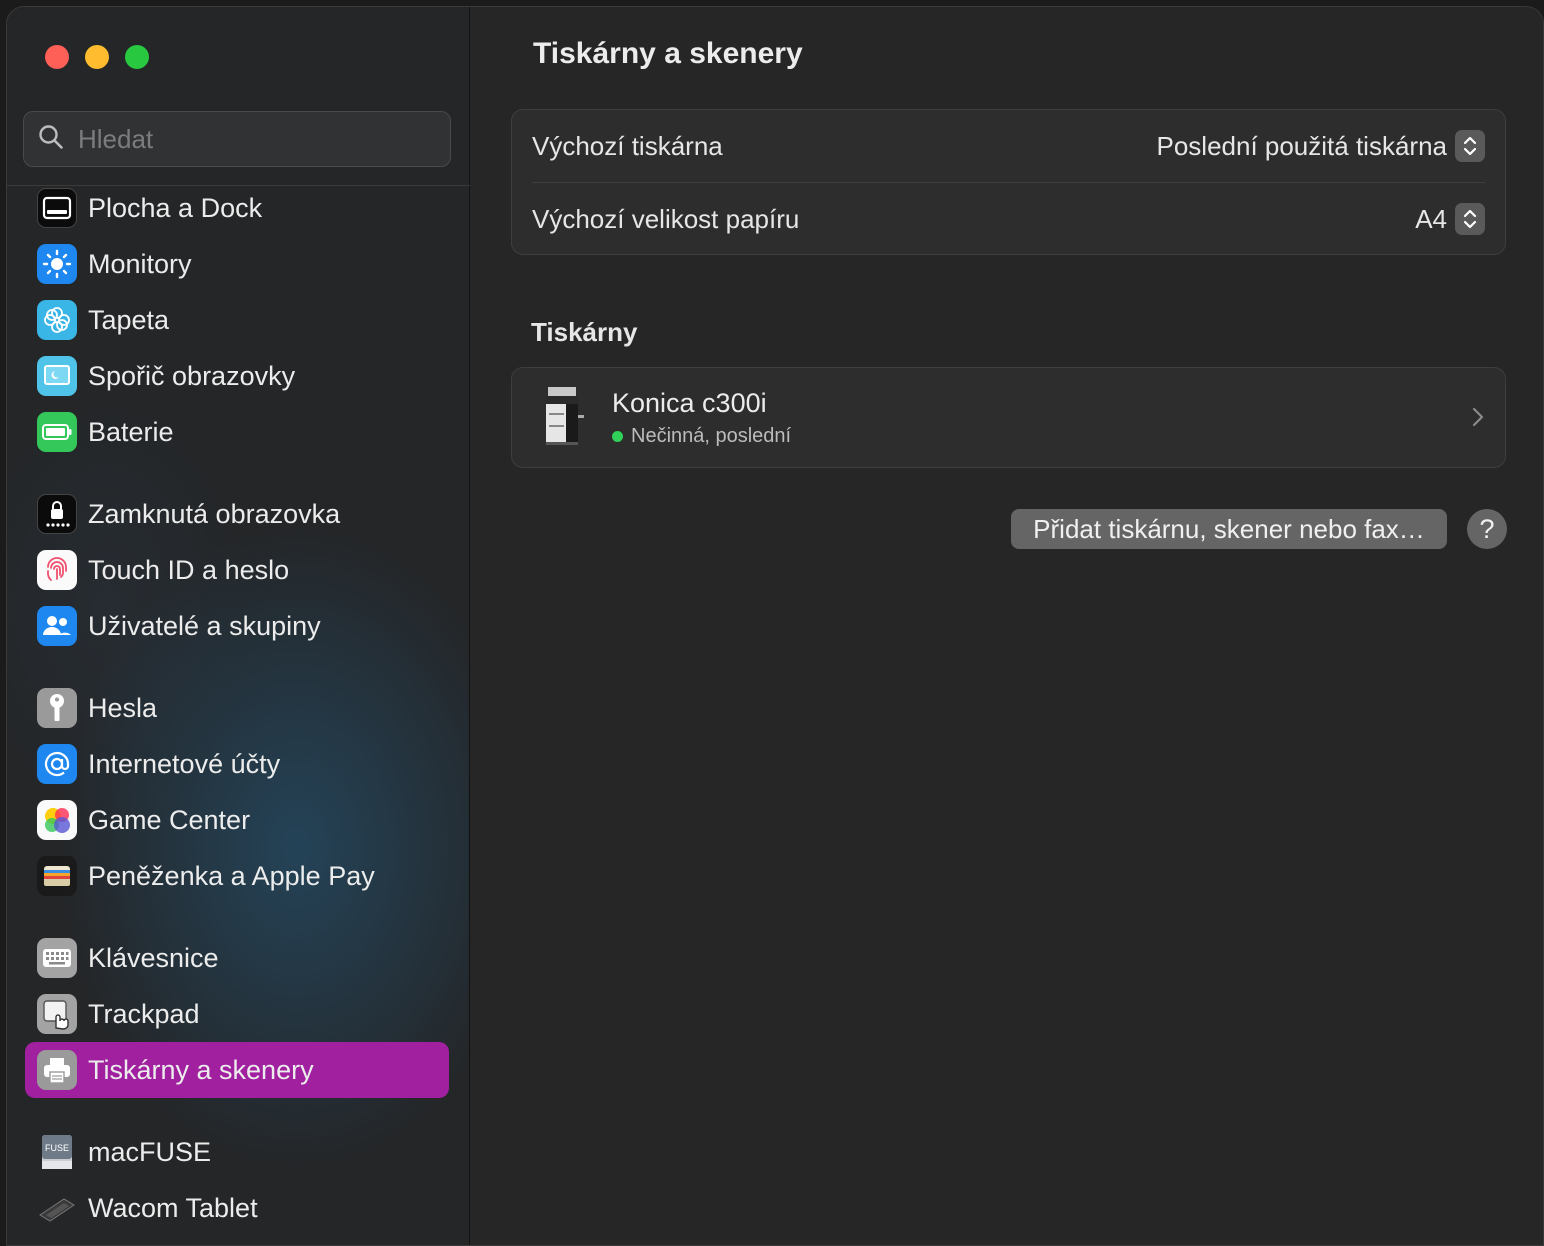 This screenshot has height=1246, width=1544. Describe the element at coordinates (137, 57) in the screenshot. I see `maximize-button` at that location.